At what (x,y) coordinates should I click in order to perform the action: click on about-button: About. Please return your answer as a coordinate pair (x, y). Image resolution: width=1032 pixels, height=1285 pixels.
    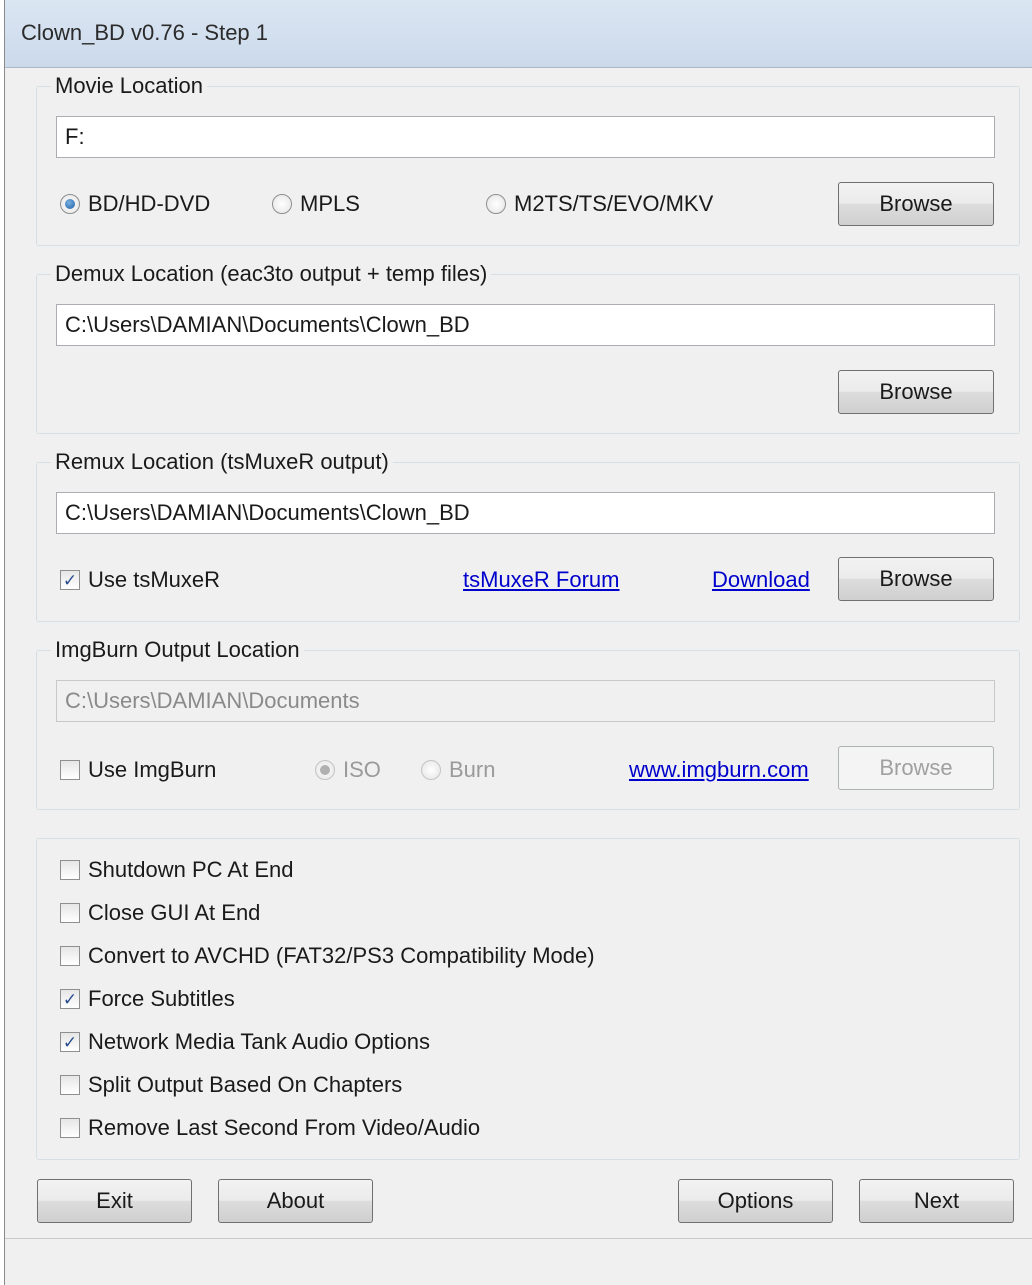
    Looking at the image, I should click on (295, 1201).